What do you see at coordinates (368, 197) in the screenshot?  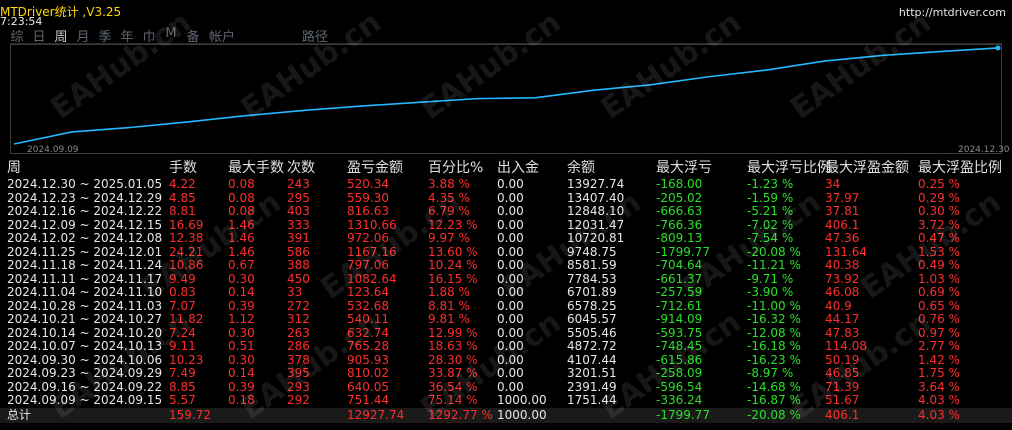 I see `cell-pnl: 559.30` at bounding box center [368, 197].